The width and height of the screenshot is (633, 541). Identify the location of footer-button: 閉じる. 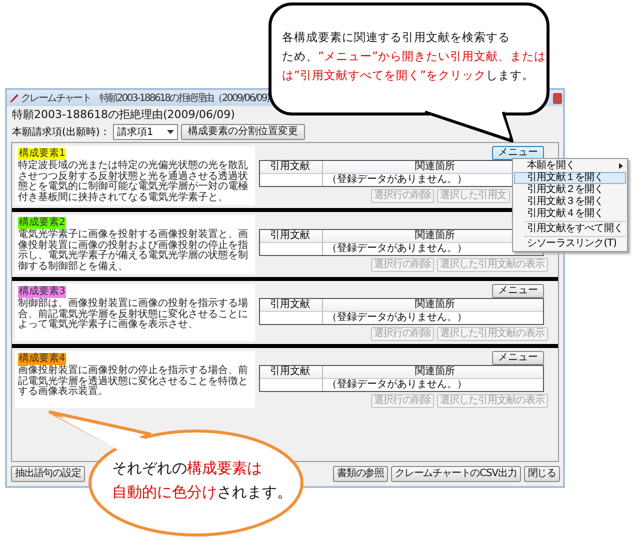
(542, 474).